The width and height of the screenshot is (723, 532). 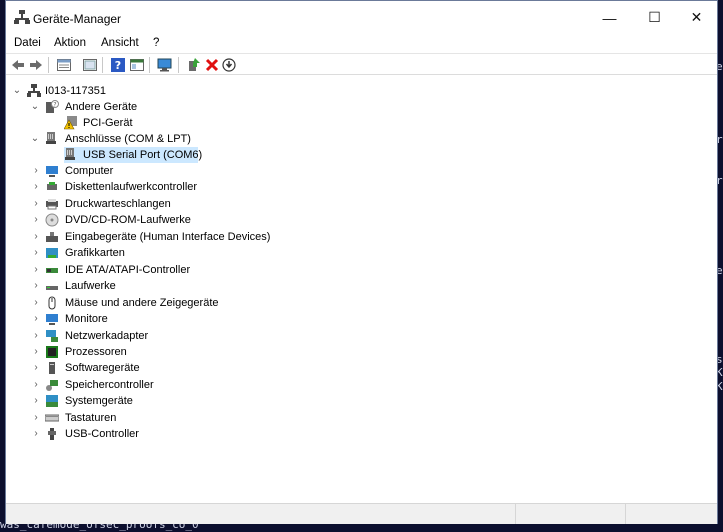 I want to click on window-title: Geräte-Manager, so click(x=77, y=19).